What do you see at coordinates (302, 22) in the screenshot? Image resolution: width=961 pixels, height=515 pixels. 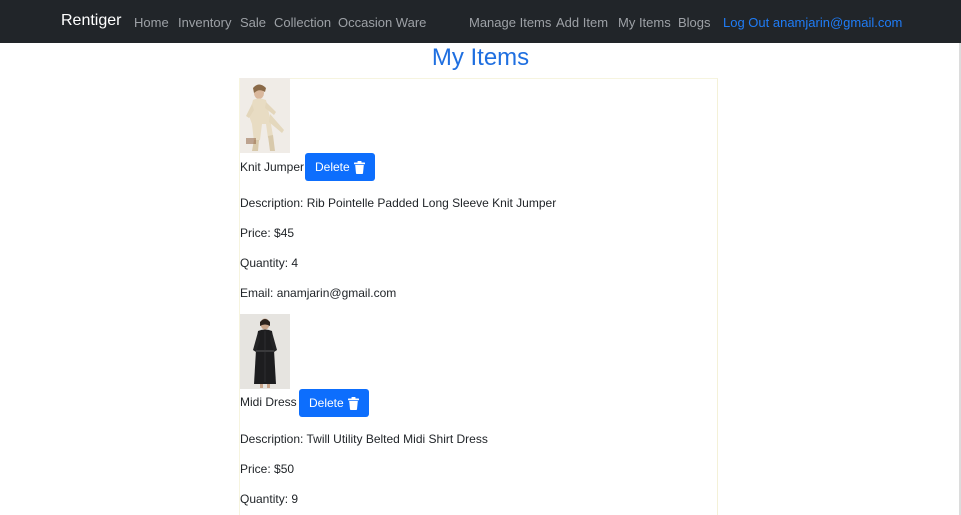 I see `nav-link-collection: Collection` at bounding box center [302, 22].